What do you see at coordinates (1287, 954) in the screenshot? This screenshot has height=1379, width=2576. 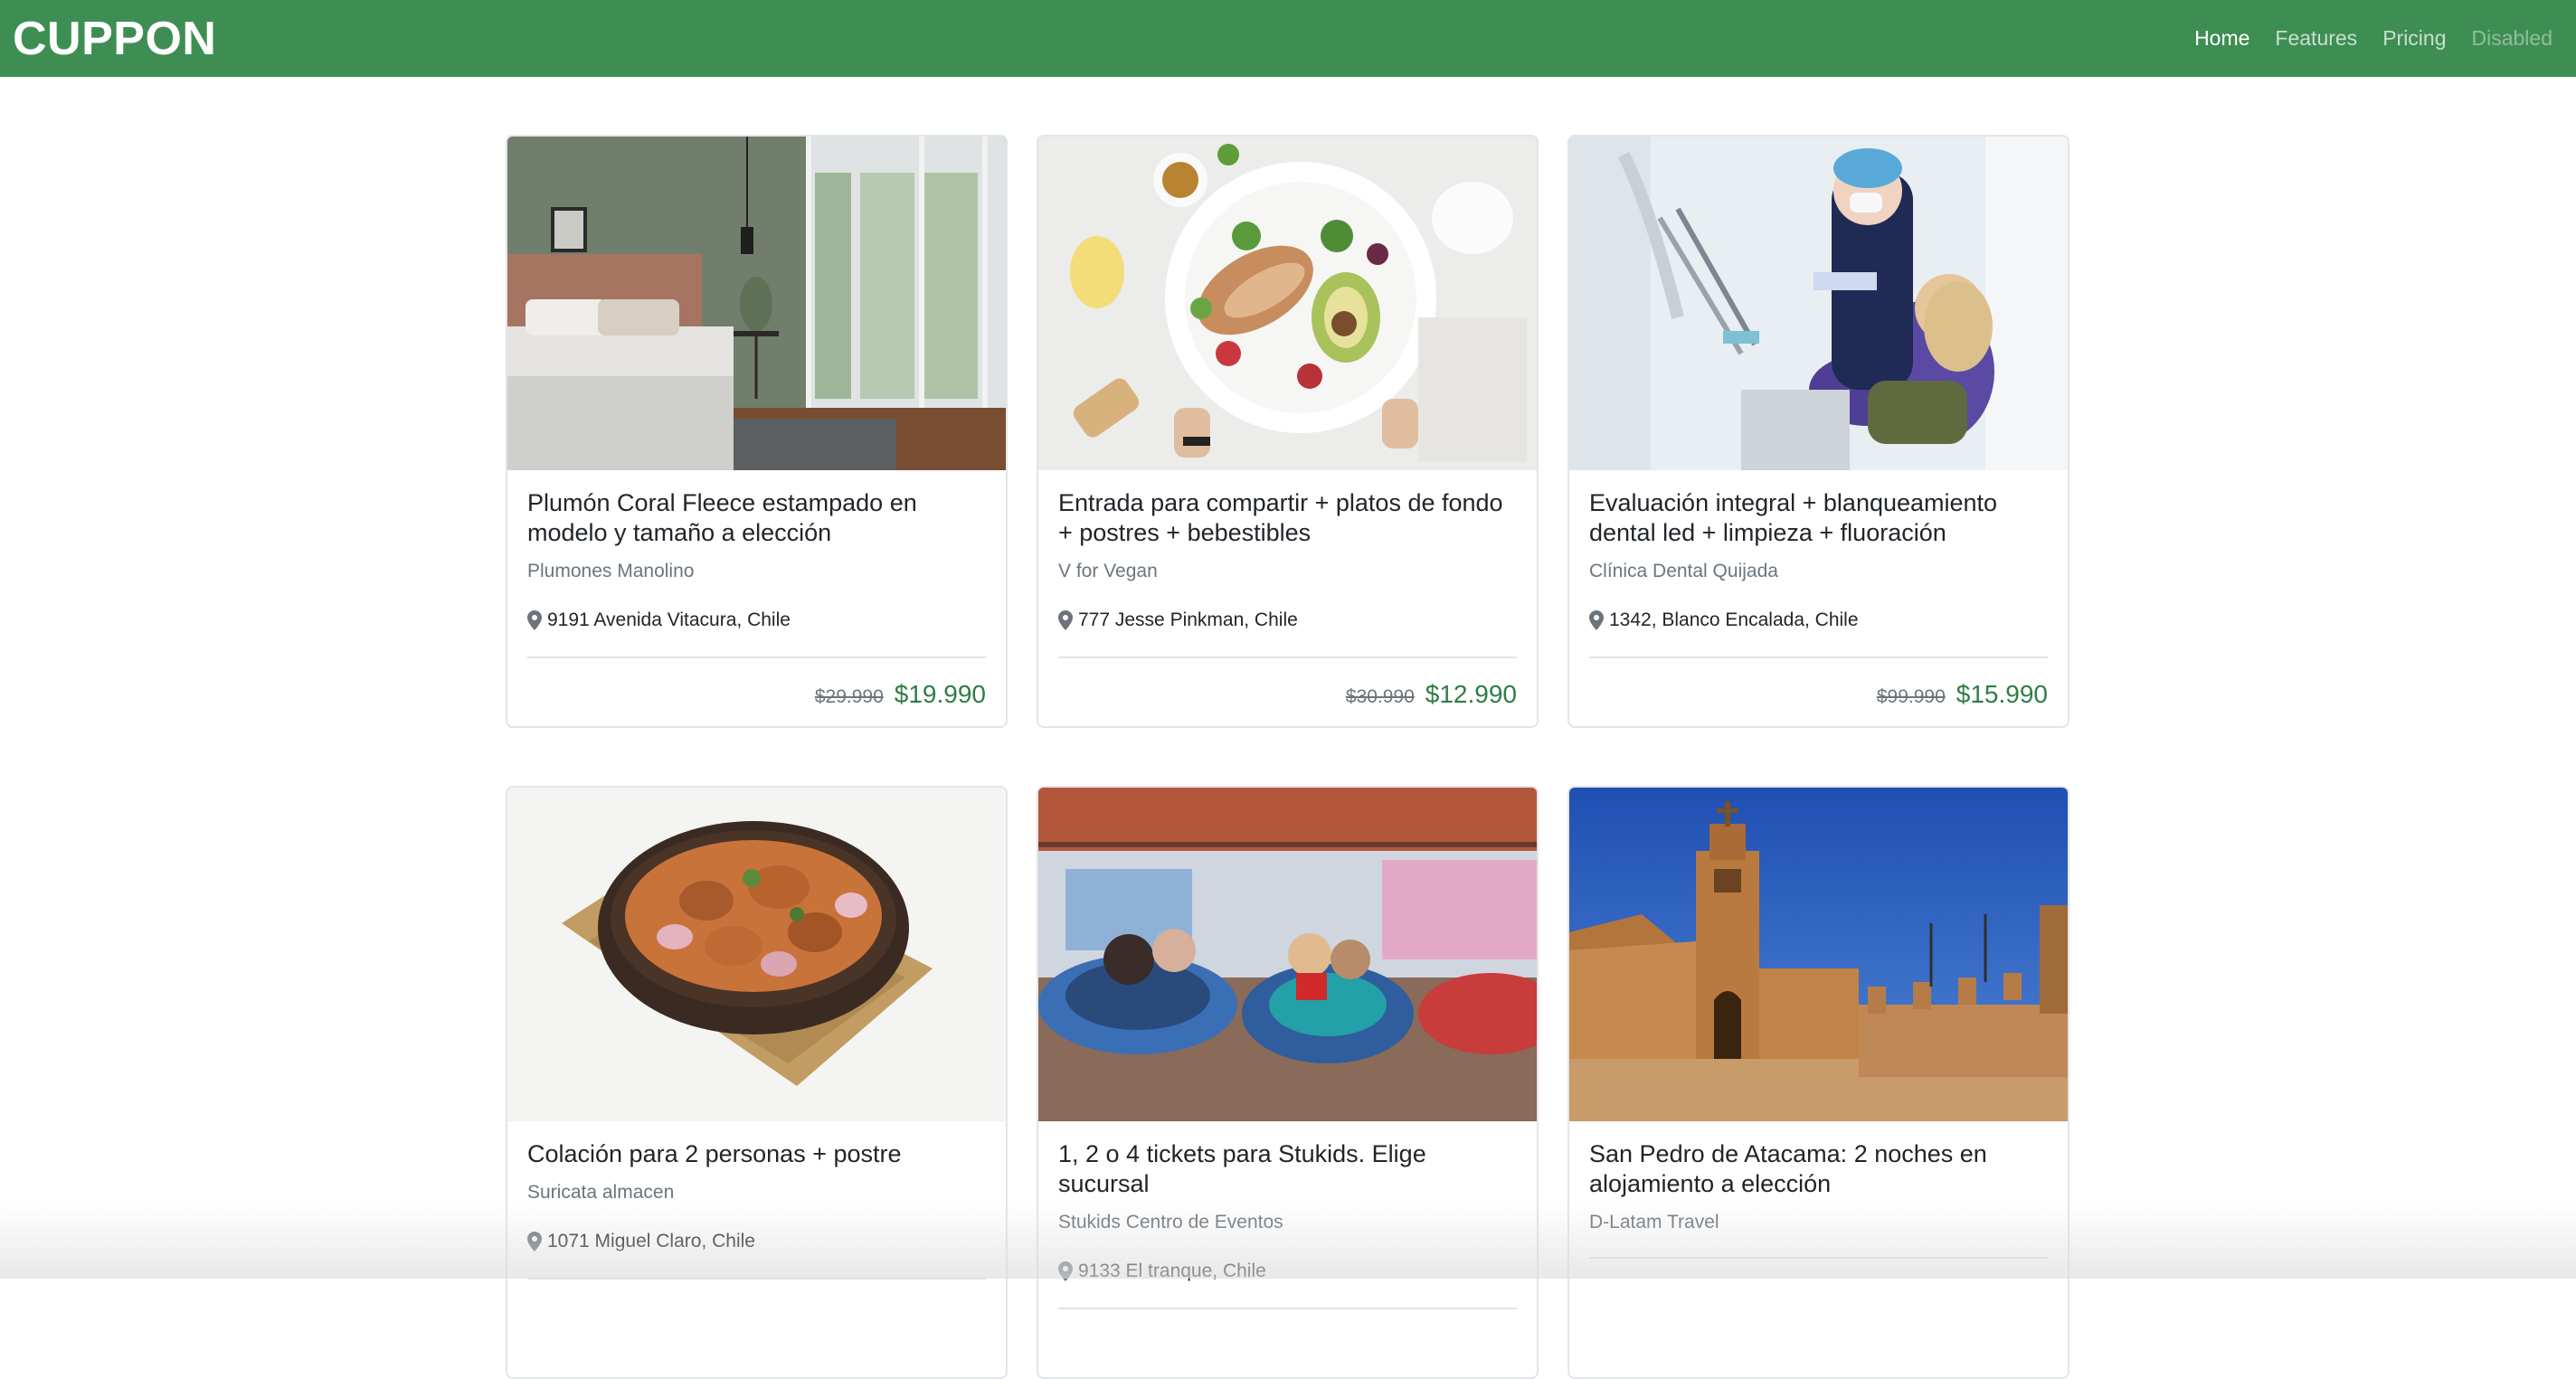 I see `bumper-cars-photo-icon` at bounding box center [1287, 954].